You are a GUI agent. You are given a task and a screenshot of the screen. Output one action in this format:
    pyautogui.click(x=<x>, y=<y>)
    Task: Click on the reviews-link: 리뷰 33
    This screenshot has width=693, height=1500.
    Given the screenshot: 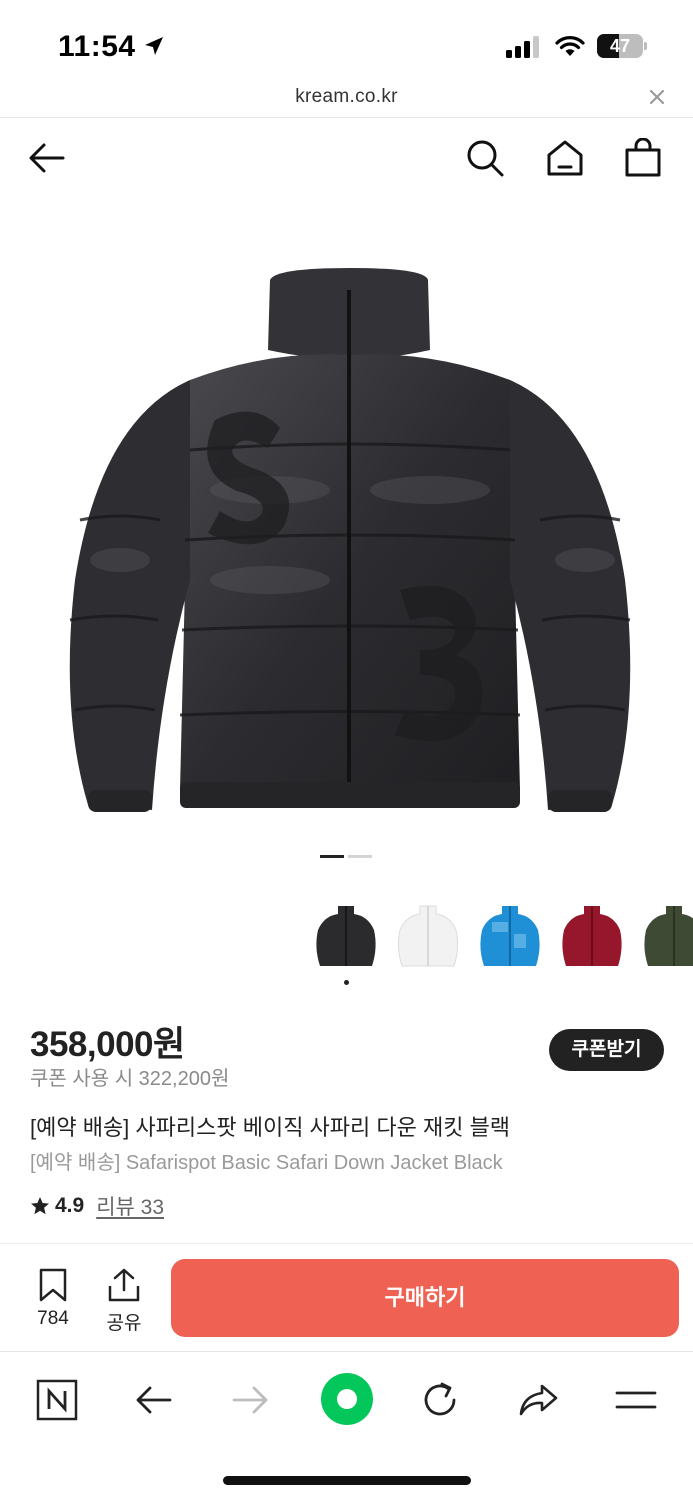 What is the action you would take?
    pyautogui.click(x=130, y=1206)
    